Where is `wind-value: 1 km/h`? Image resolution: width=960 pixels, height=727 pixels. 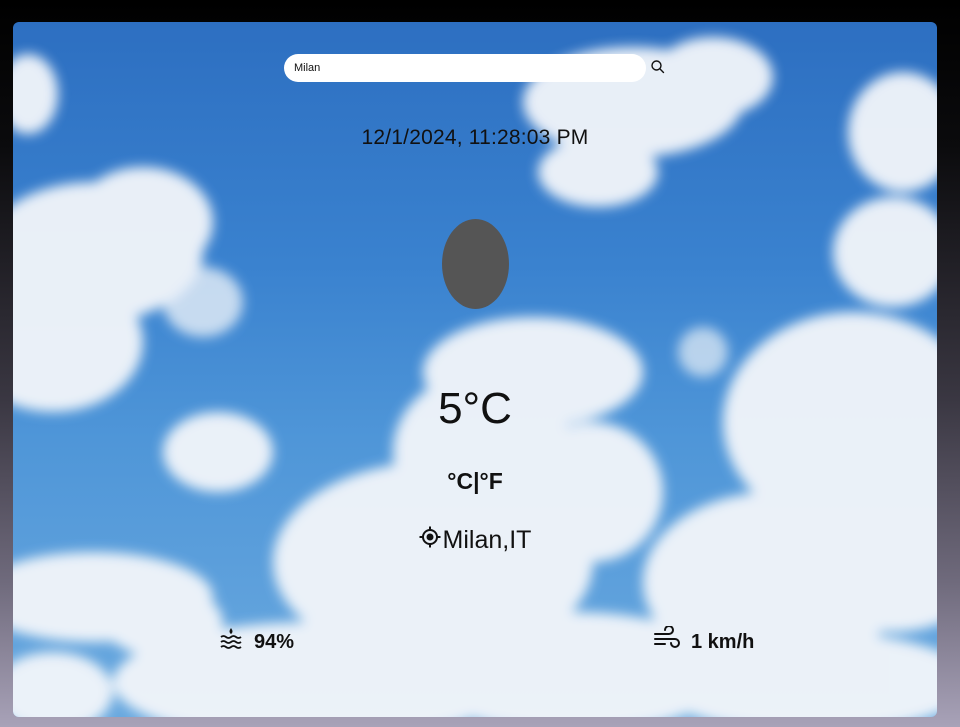 wind-value: 1 km/h is located at coordinates (723, 641).